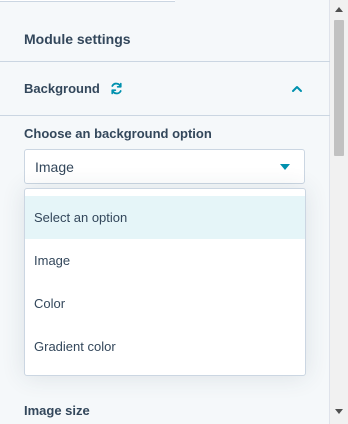  What do you see at coordinates (81, 217) in the screenshot?
I see `option-label: Select an option` at bounding box center [81, 217].